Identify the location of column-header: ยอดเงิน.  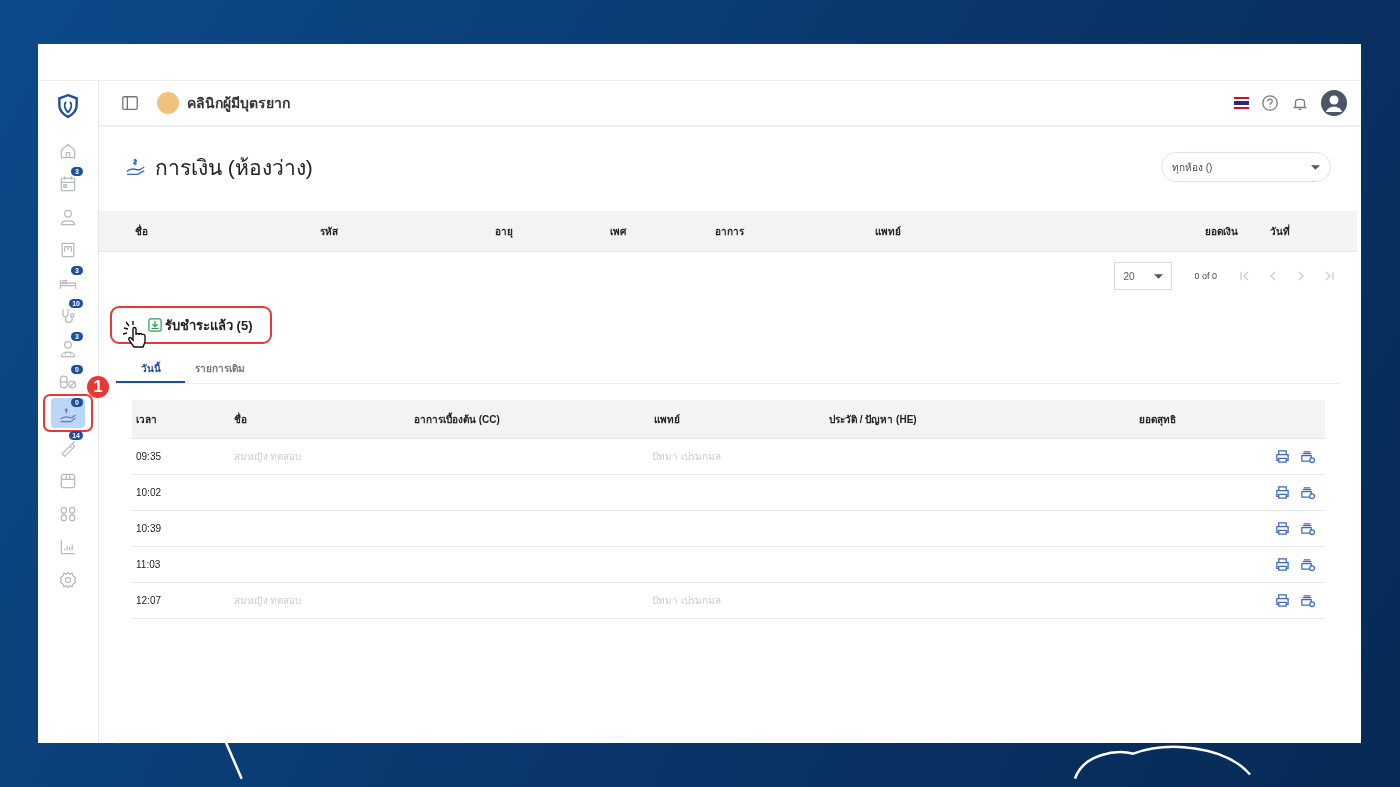
(1222, 231).